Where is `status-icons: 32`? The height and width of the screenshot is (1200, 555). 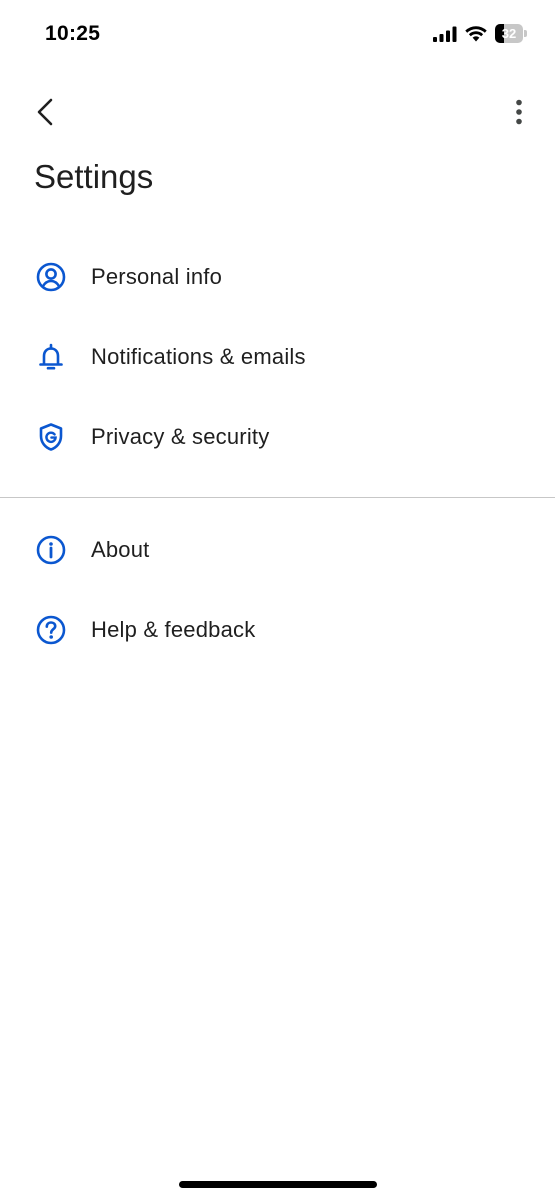 status-icons: 32 is located at coordinates (480, 33).